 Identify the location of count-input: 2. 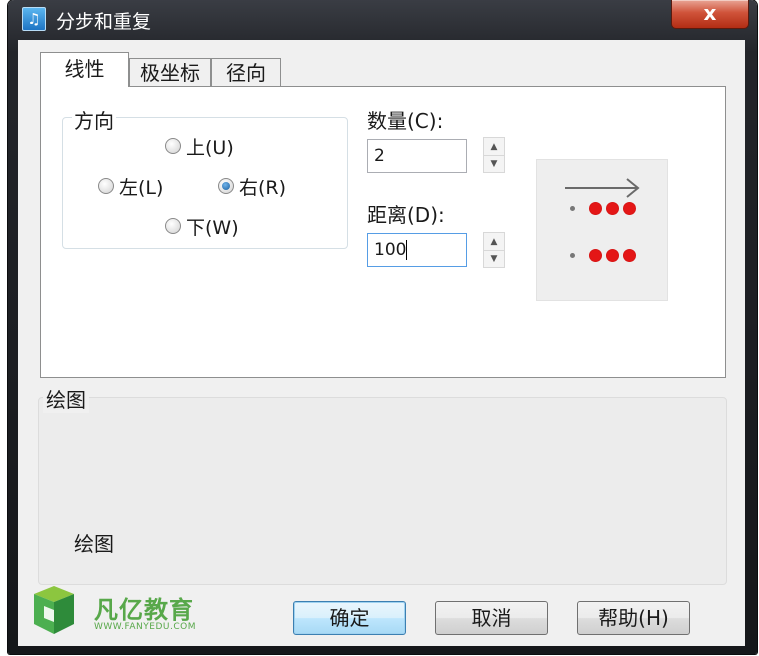
(417, 156).